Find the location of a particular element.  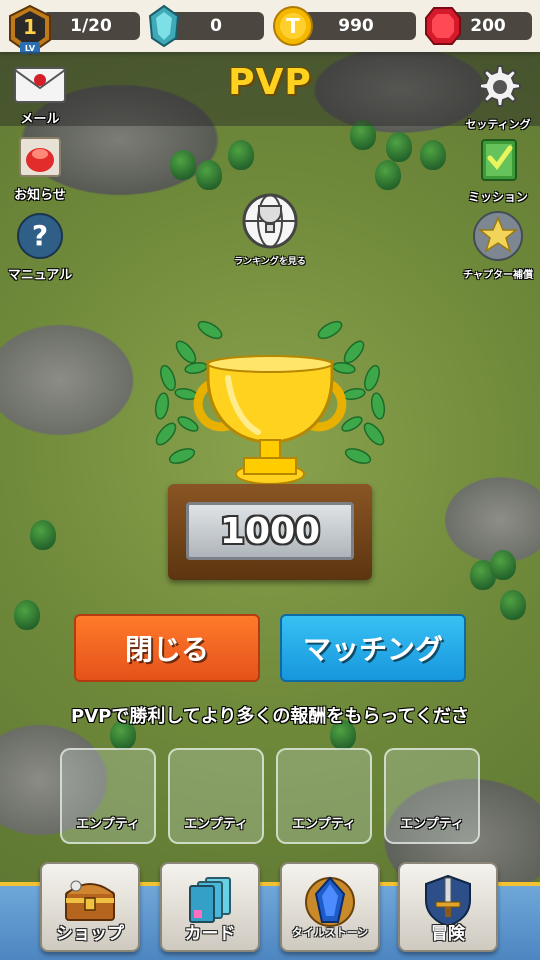

resource-bar: 1/20 1 LV 0 990 T 200 is located at coordinates (270, 28).